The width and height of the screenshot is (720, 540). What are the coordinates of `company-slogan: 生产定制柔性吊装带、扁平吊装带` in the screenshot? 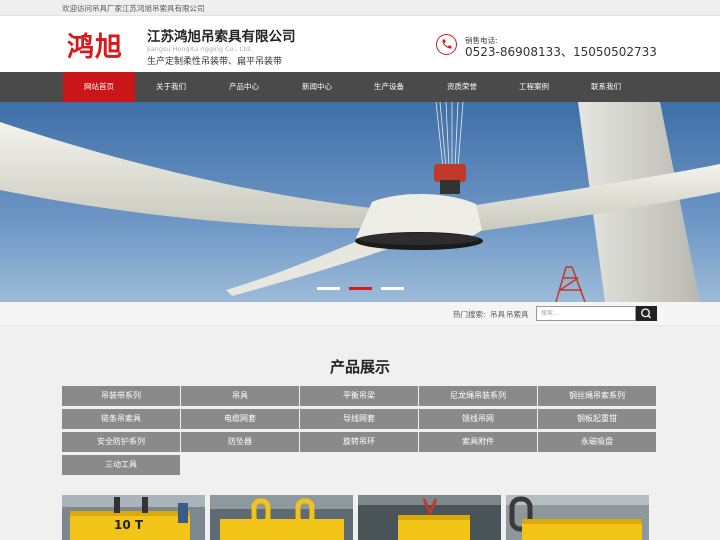 It's located at (215, 62).